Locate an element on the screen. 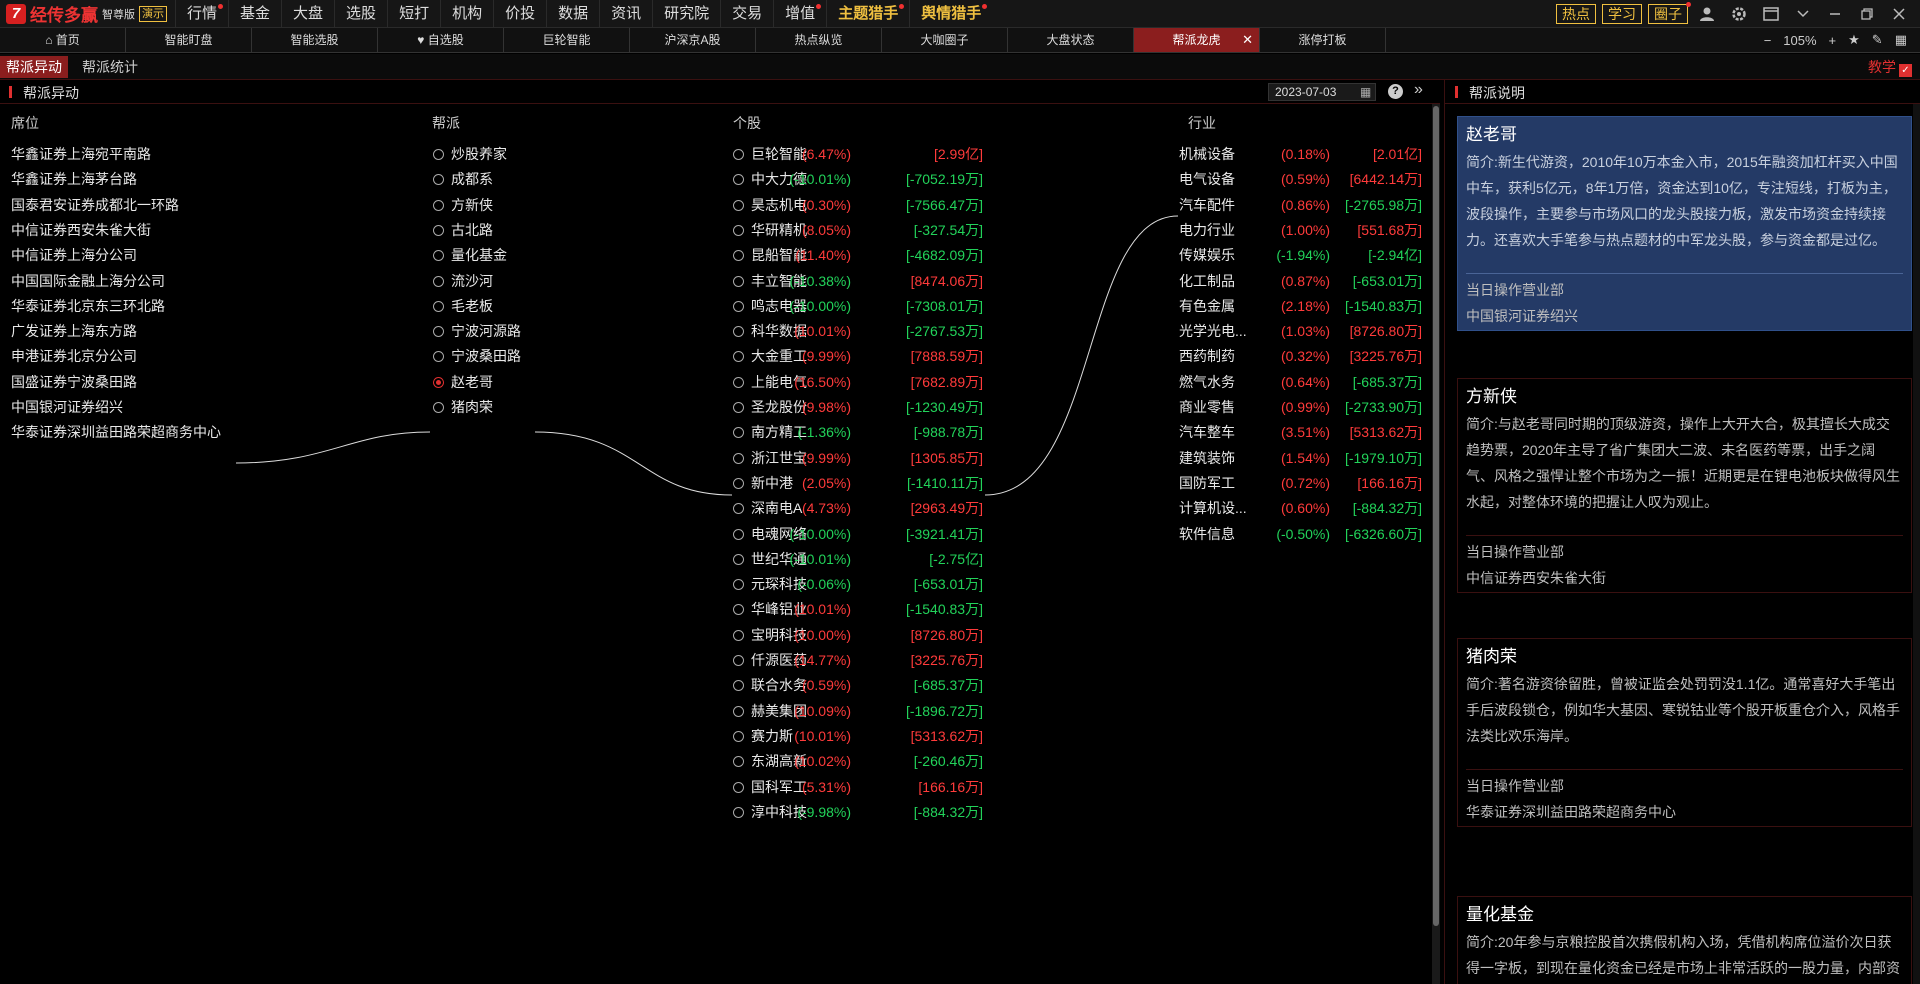  stock-row: 昊志机电 (0.30%) [-7566.47万] is located at coordinates (858, 205).